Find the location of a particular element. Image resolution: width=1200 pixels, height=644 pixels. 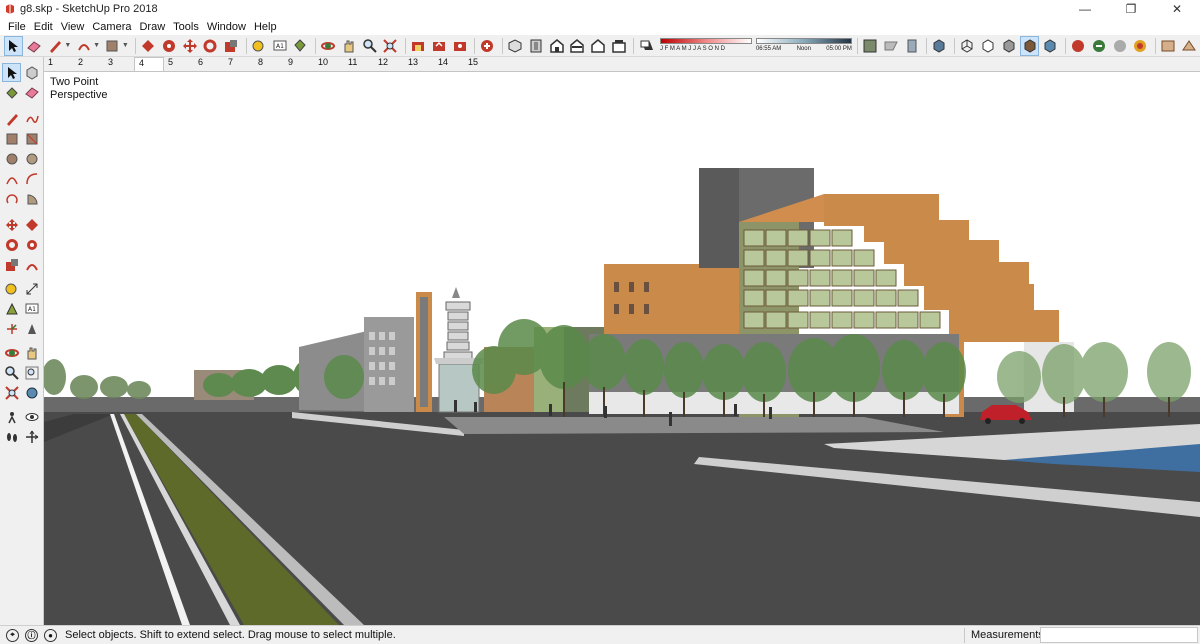

scene-tab: 15 is located at coordinates (479, 64).